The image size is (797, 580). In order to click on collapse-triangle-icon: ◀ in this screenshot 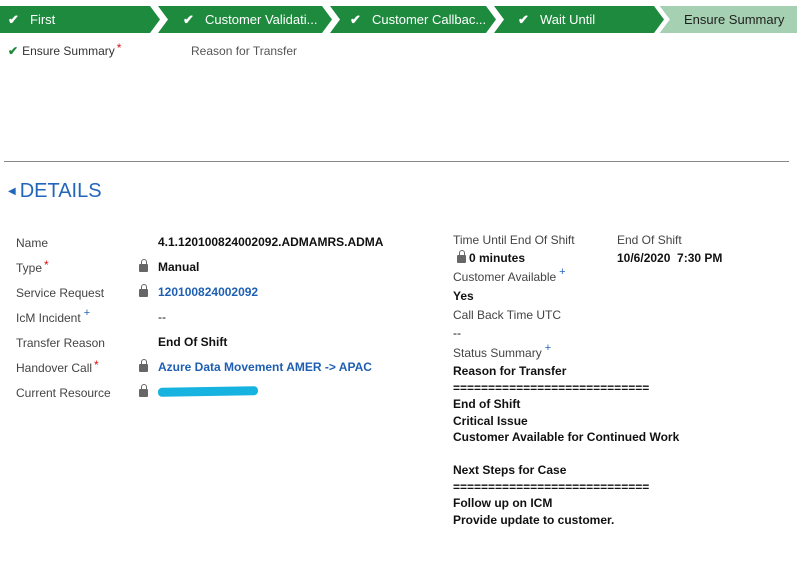, I will do `click(12, 191)`.